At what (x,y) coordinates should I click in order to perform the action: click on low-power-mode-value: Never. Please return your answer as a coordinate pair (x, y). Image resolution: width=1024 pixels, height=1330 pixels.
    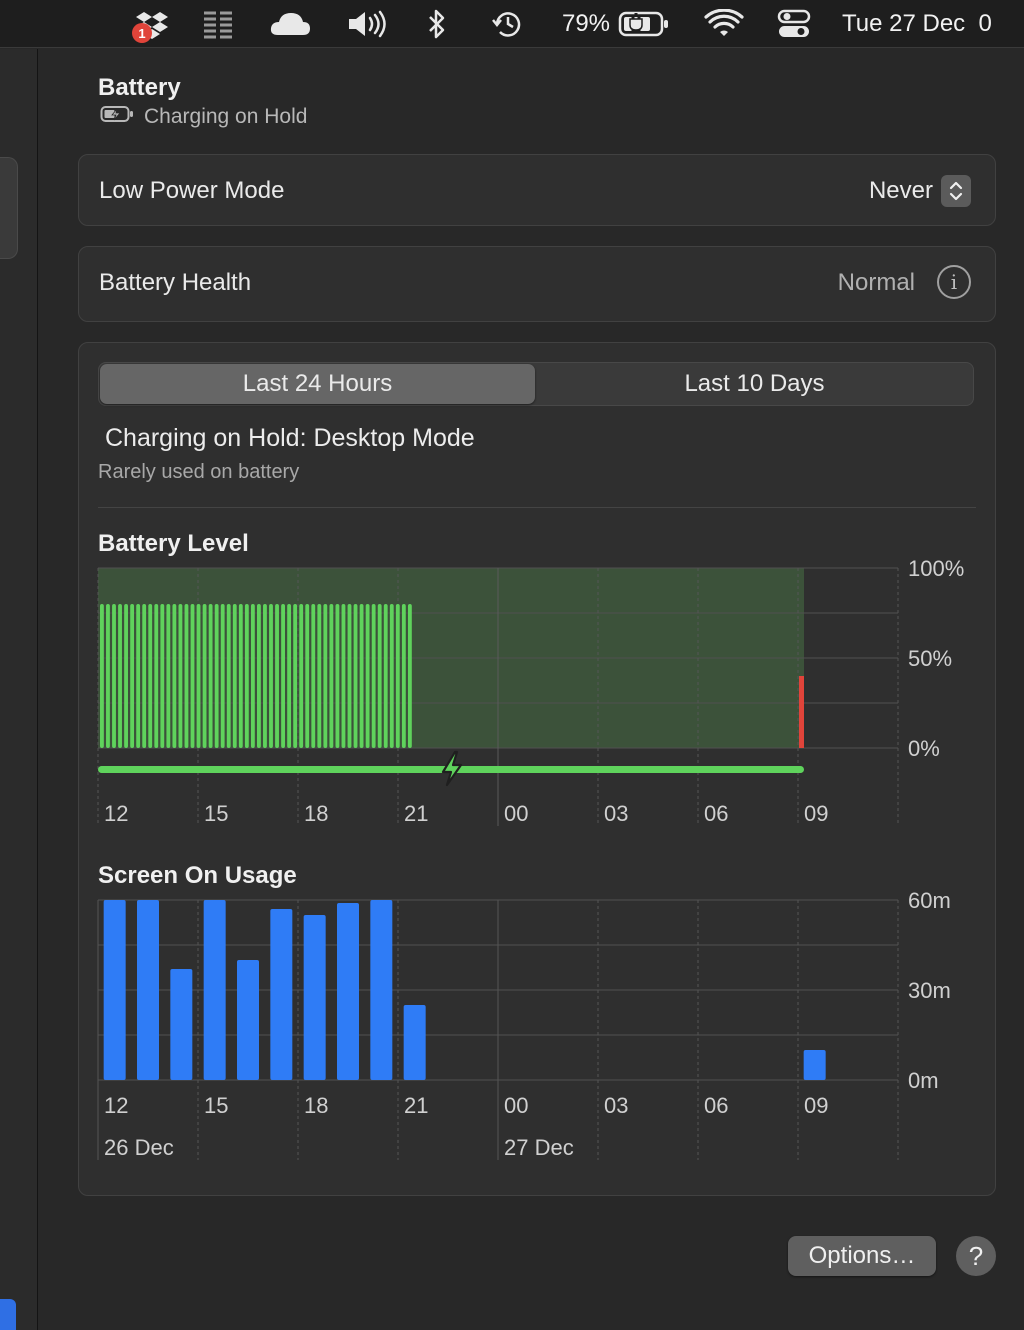
    Looking at the image, I should click on (901, 191).